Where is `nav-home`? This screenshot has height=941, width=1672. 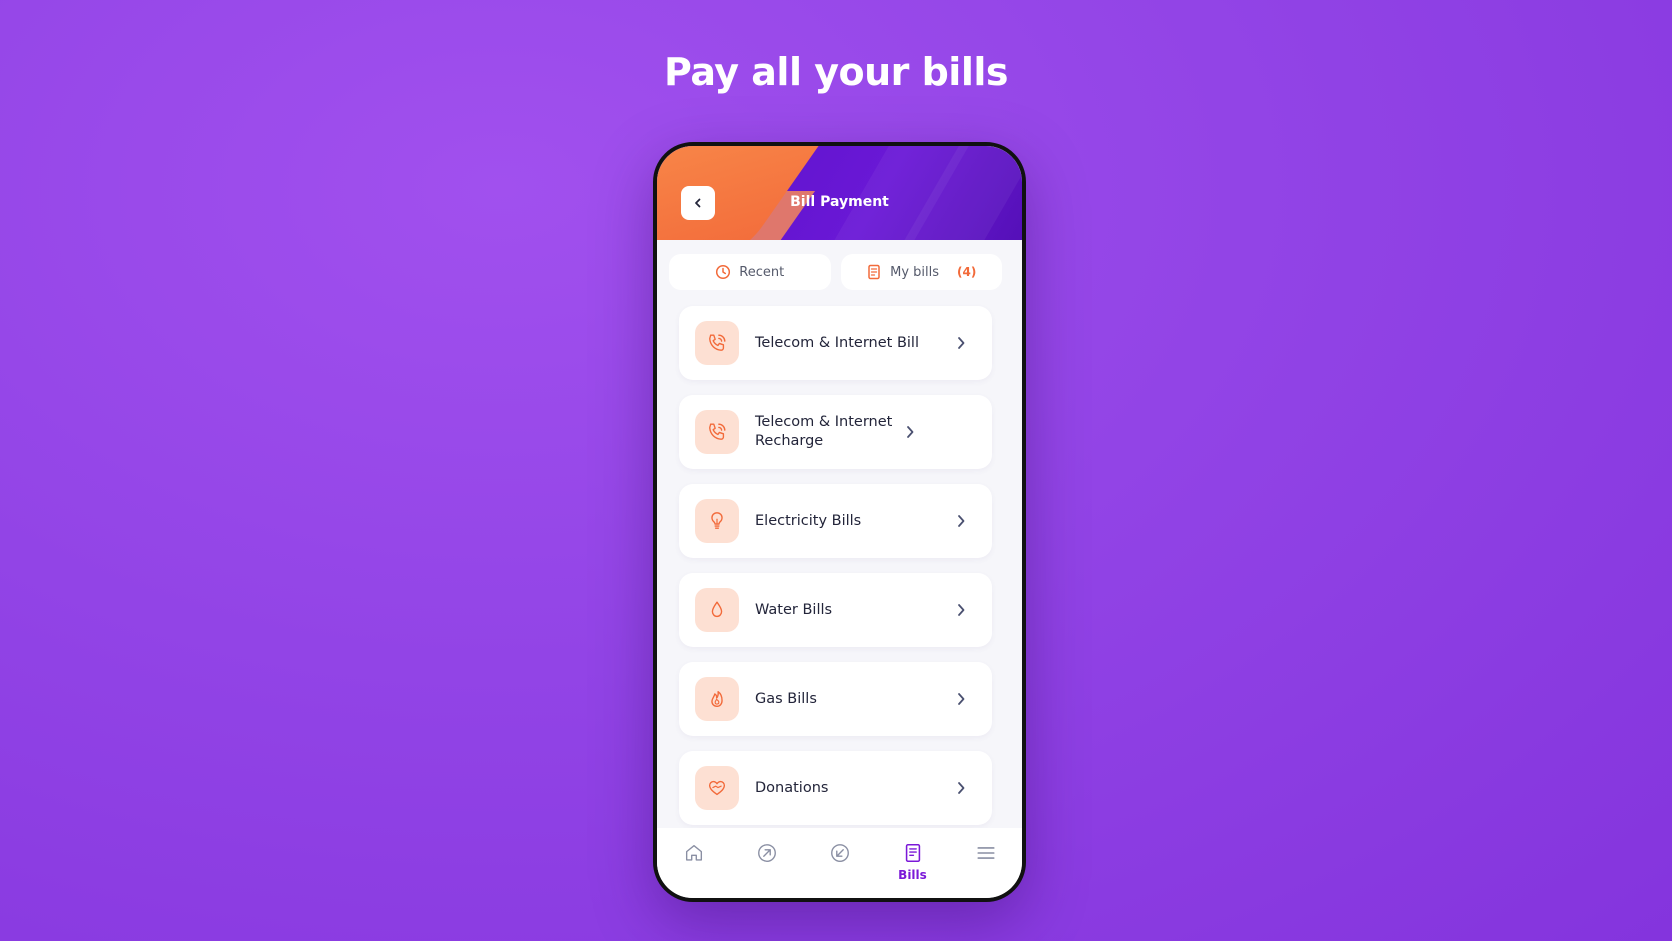
nav-home is located at coordinates (694, 853).